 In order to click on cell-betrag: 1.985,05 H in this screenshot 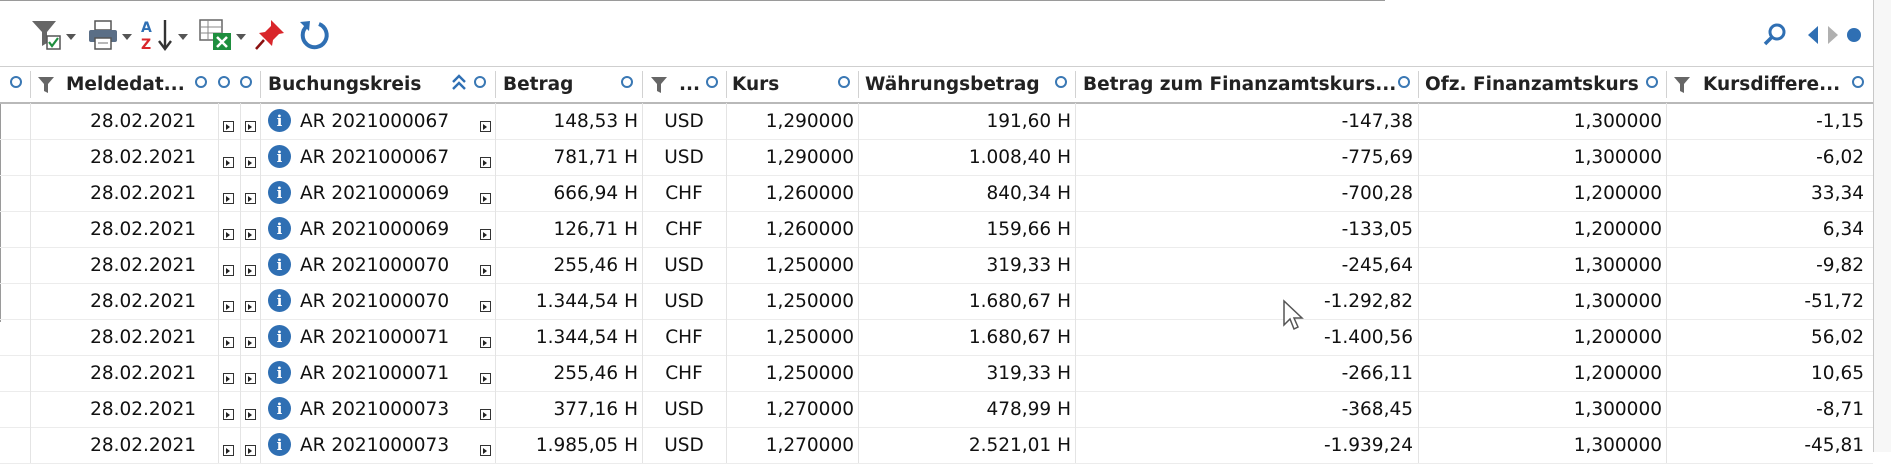, I will do `click(586, 445)`.